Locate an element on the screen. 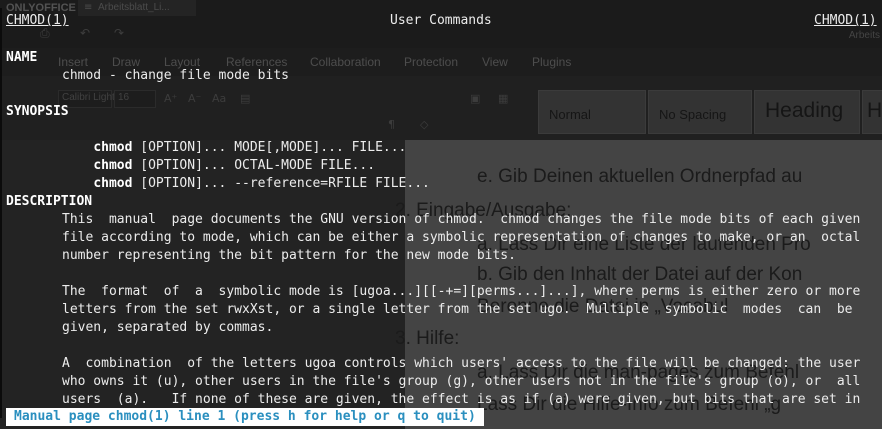  man-header-center: User Commands is located at coordinates (441, 20).